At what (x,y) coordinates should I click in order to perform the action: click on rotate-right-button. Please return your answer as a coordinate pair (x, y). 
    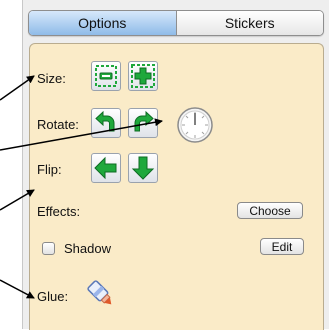
    Looking at the image, I should click on (143, 123).